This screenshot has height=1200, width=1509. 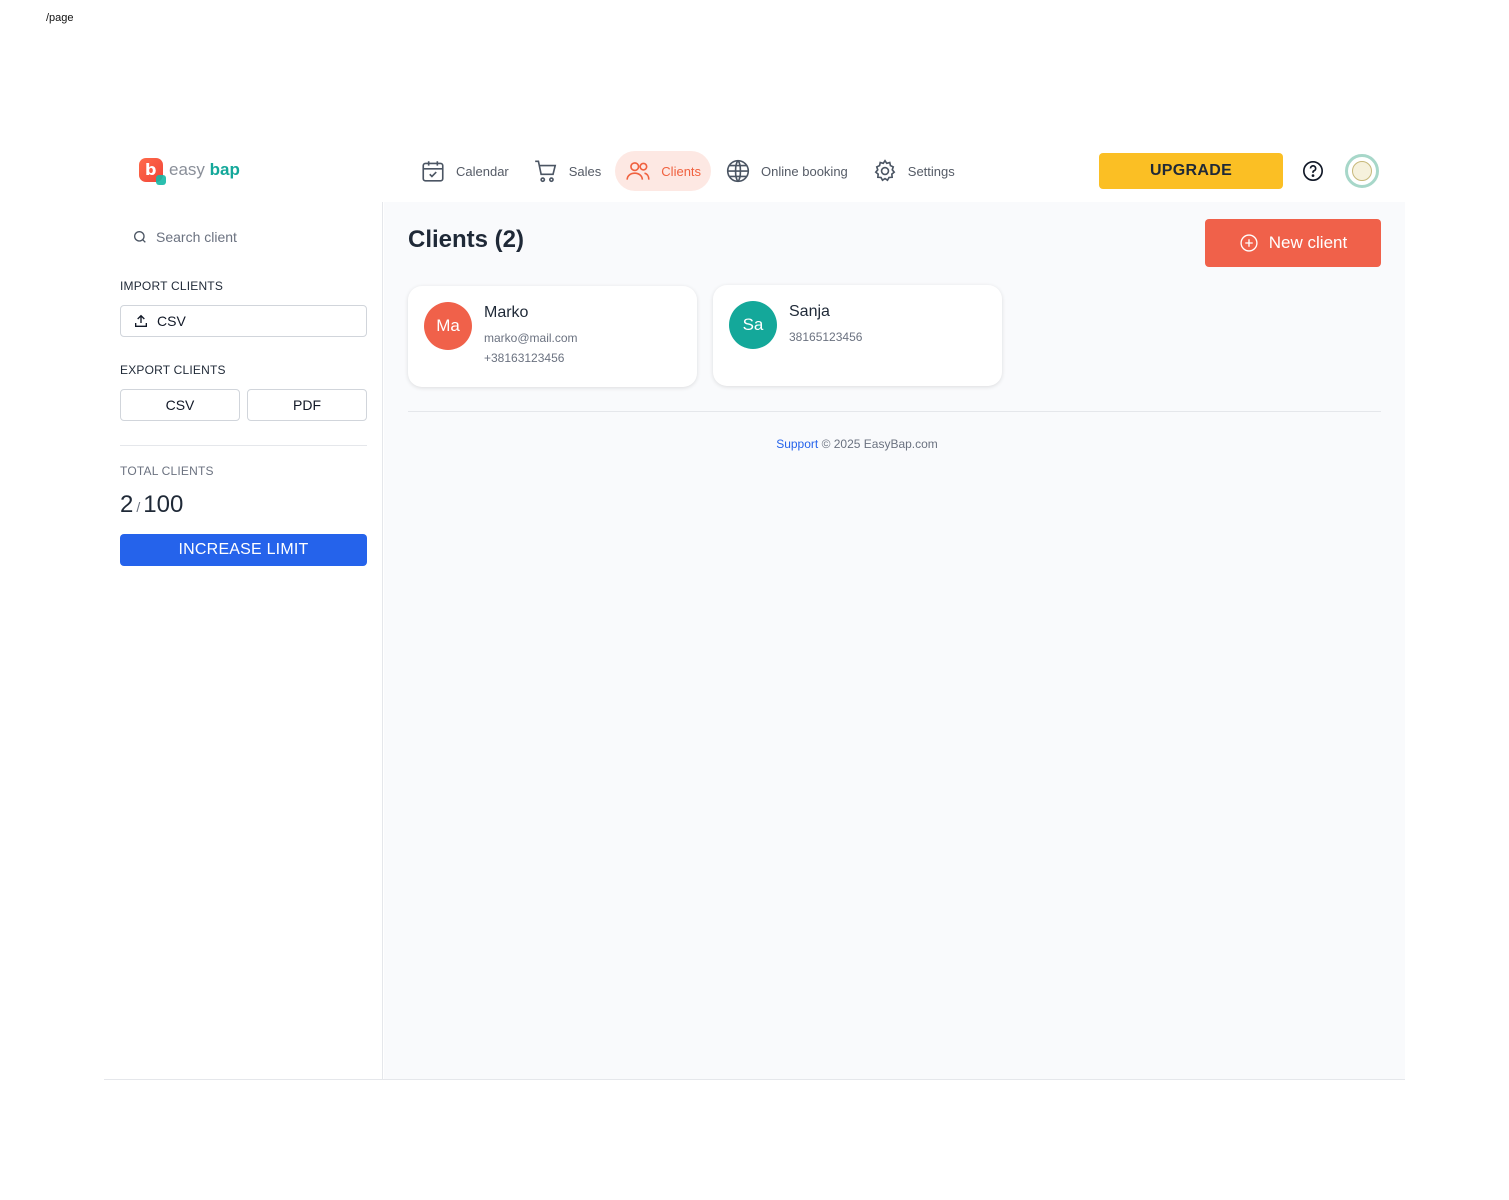 I want to click on search-icon, so click(x=140, y=237).